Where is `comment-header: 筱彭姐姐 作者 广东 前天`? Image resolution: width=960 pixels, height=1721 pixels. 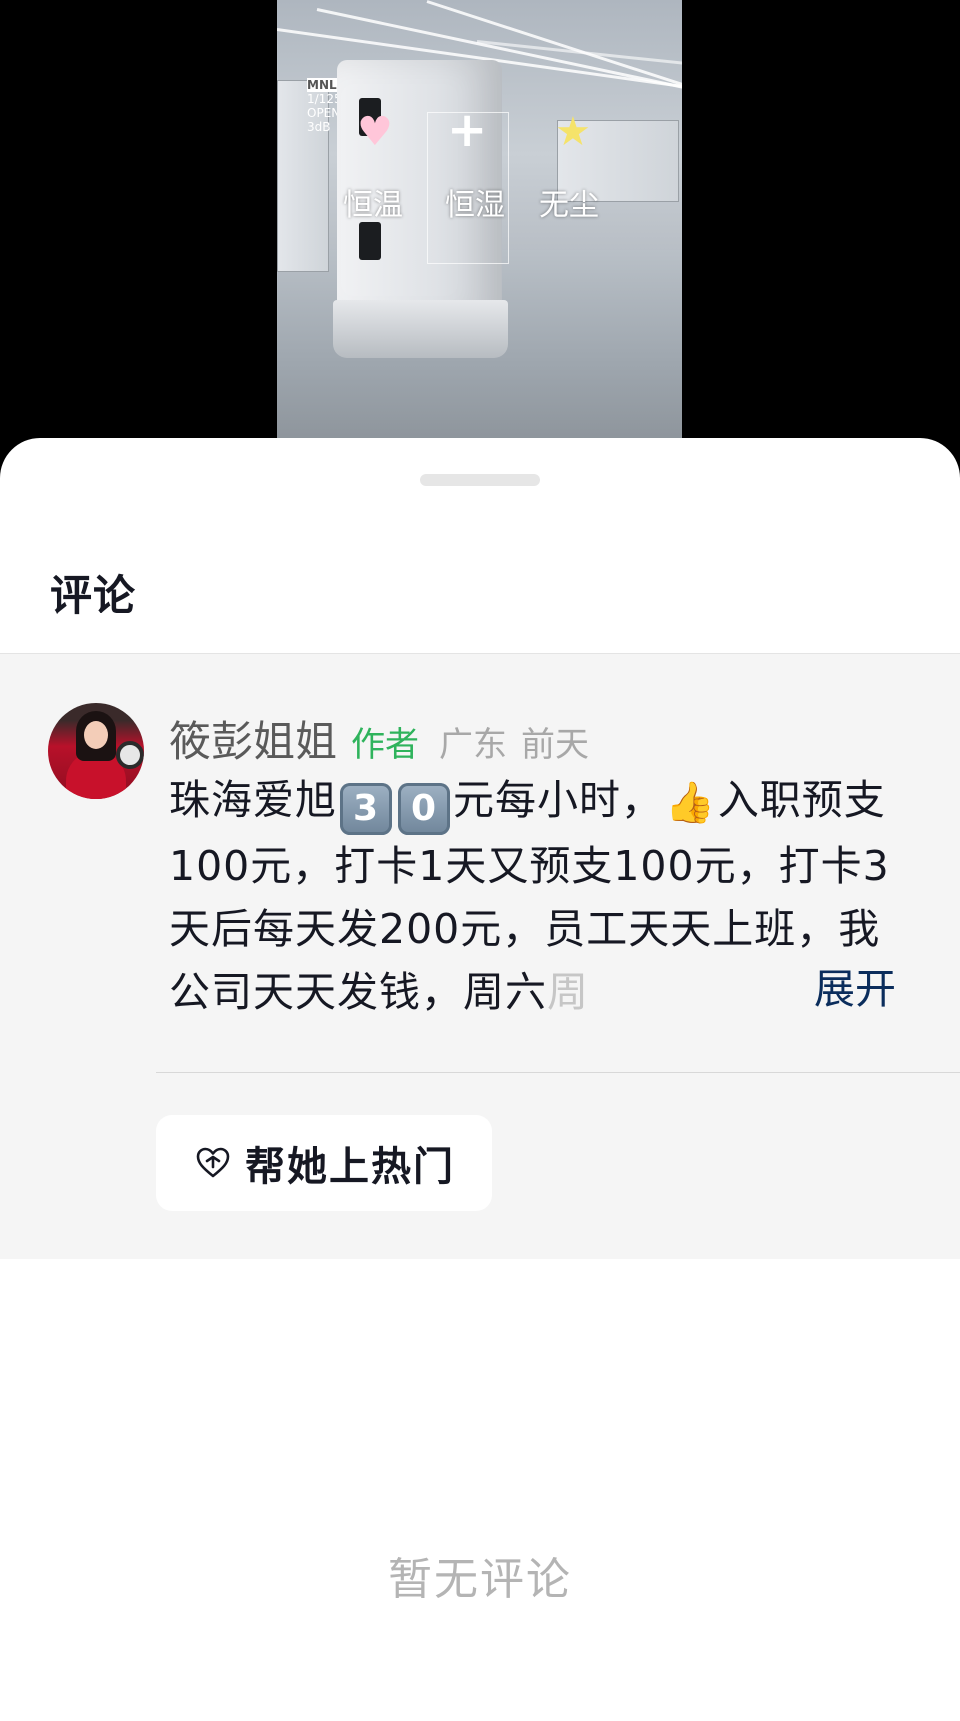 comment-header: 筱彭姐姐 作者 广东 前天 is located at coordinates (386, 738).